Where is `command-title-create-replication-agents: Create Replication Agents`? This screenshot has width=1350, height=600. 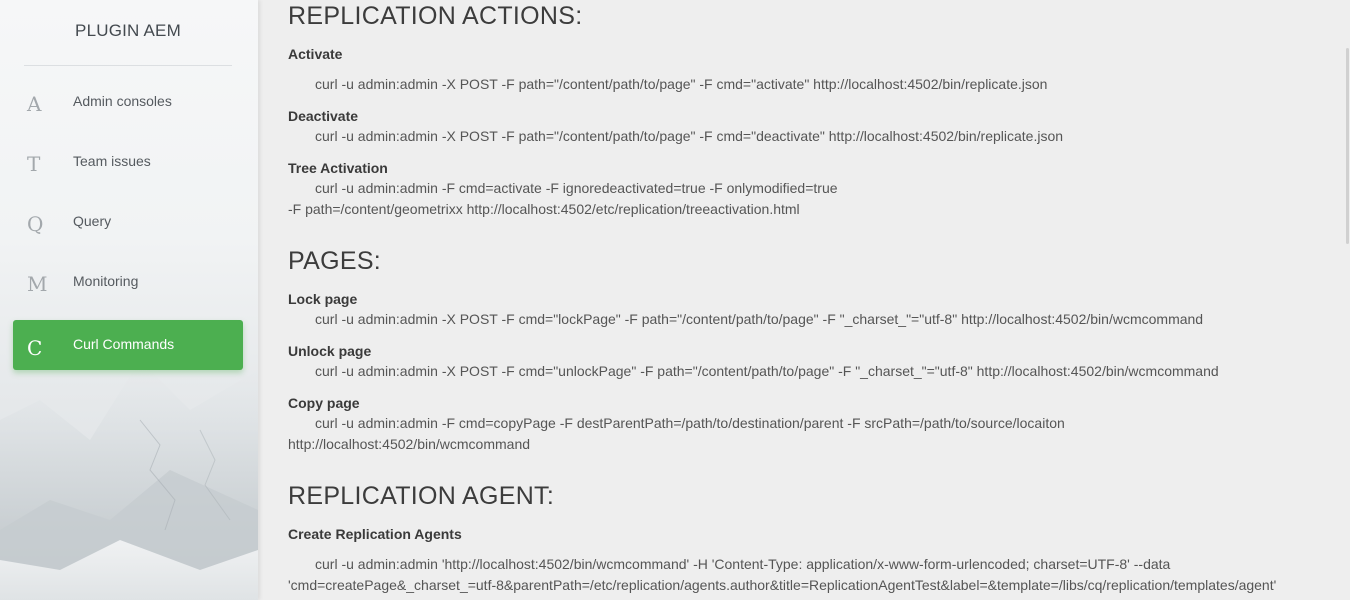
command-title-create-replication-agents: Create Replication Agents is located at coordinates (375, 534).